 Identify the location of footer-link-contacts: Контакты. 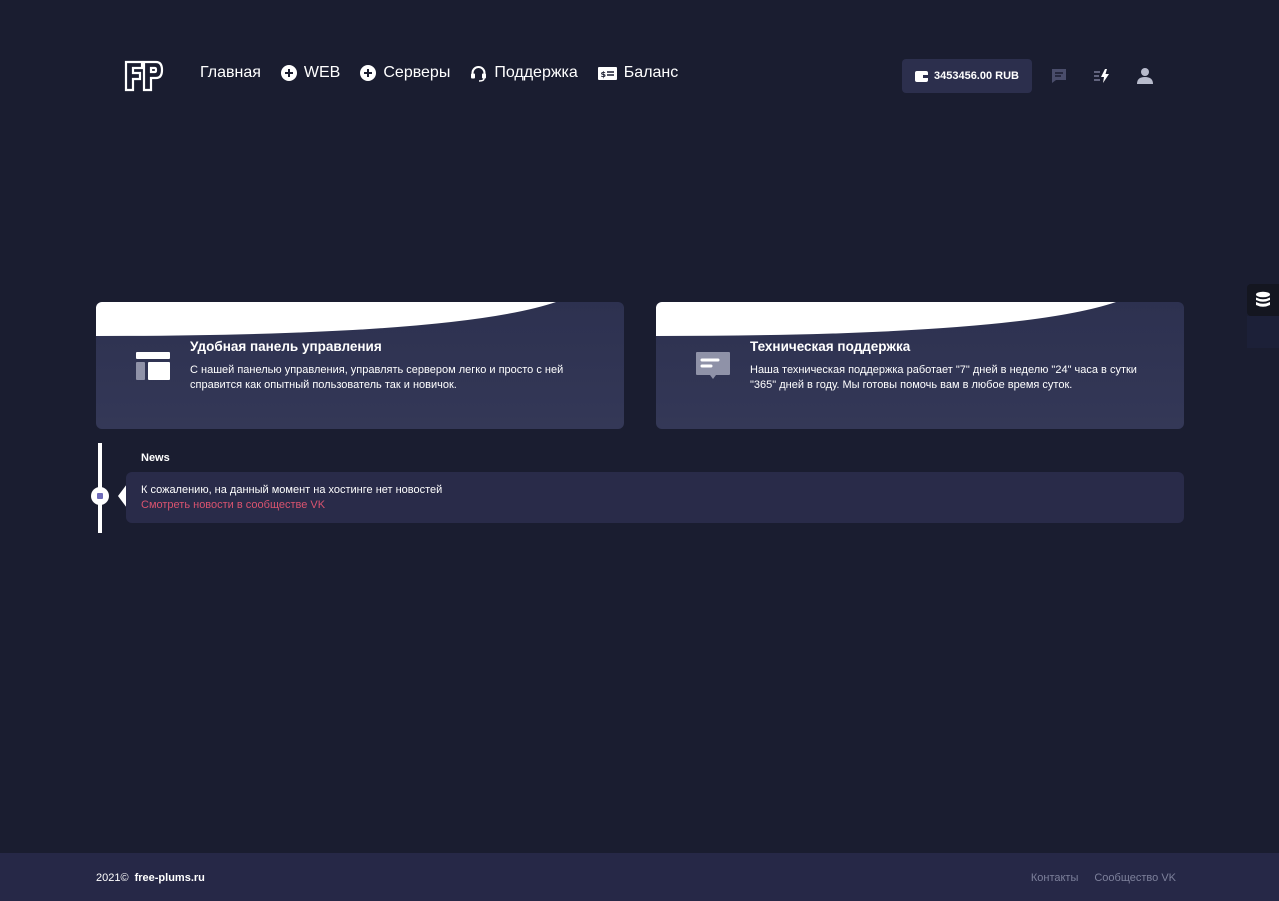
(1055, 878).